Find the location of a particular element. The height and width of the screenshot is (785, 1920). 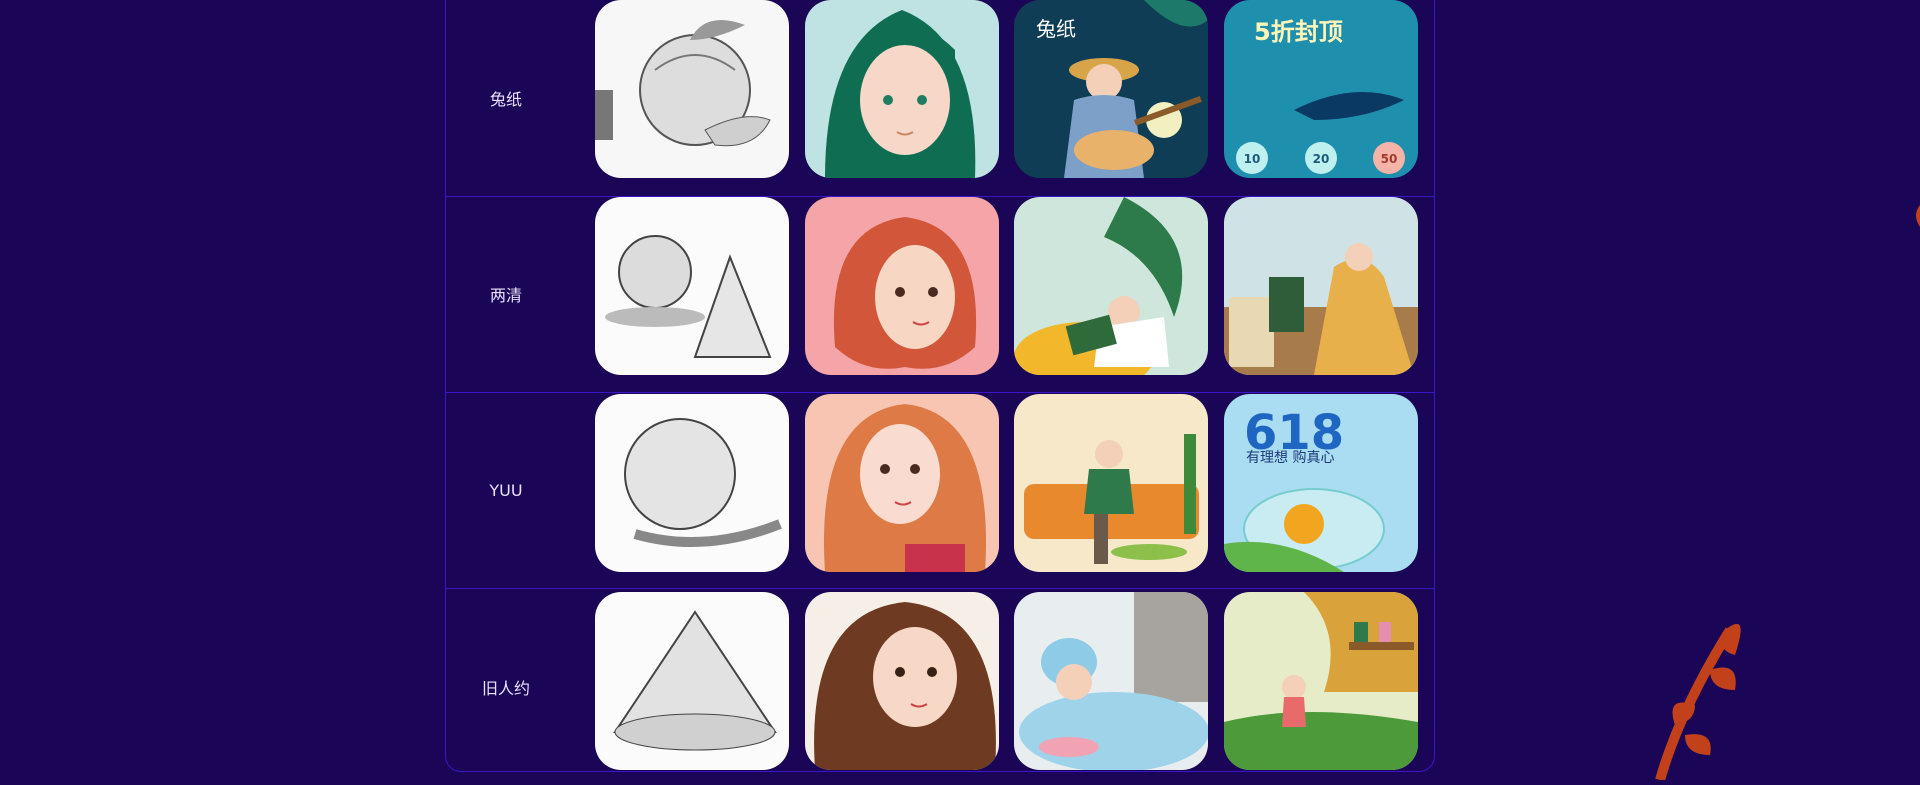

artwork-tile-sphere-cone-sketch is located at coordinates (692, 286).